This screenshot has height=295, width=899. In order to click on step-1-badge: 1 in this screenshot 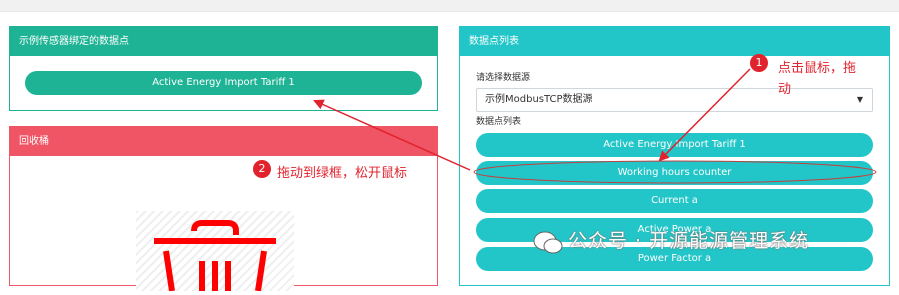, I will do `click(759, 63)`.